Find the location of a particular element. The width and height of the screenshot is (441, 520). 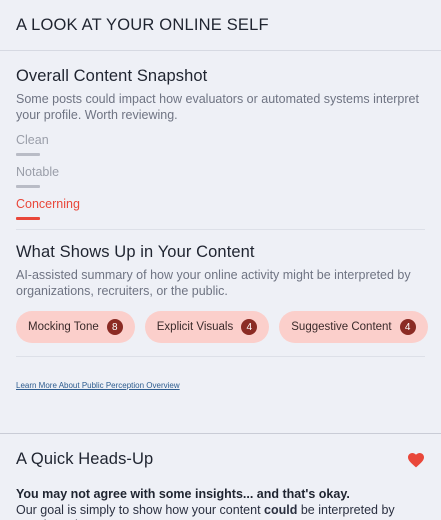

level-clean: Clean is located at coordinates (220, 144).